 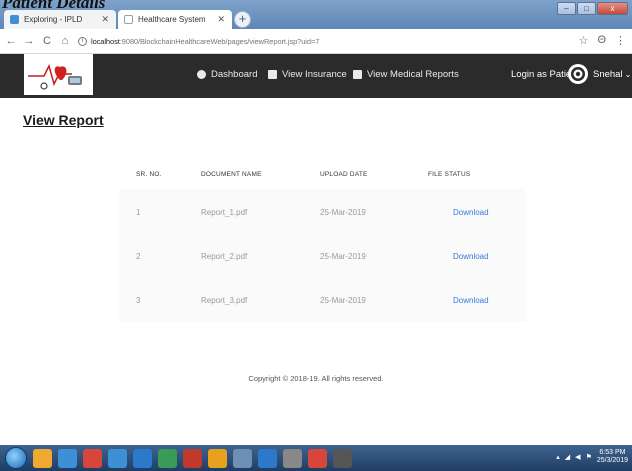 I want to click on flag-icon: ⚑, so click(x=589, y=457).